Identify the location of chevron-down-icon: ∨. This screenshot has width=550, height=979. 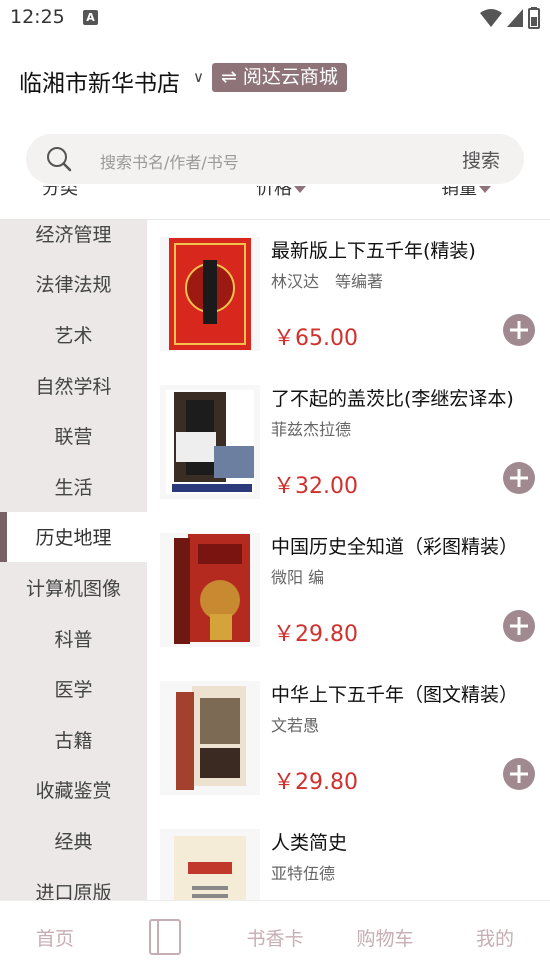
(198, 77).